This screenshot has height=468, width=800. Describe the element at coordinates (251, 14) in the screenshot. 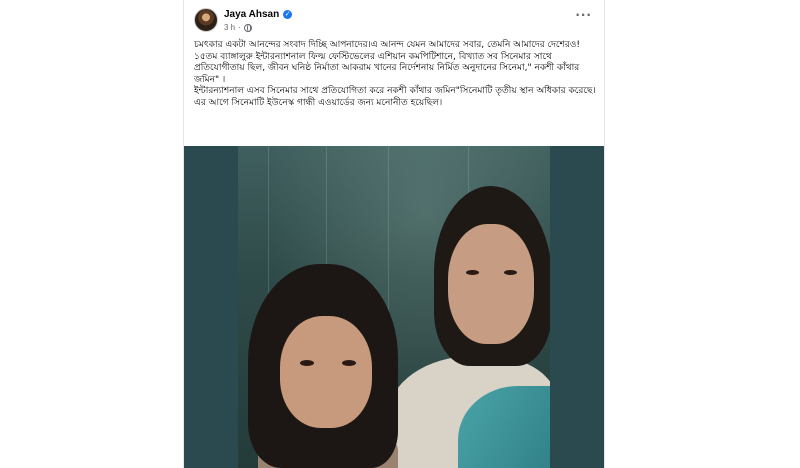

I see `author-name: Jaya Ahsan` at that location.